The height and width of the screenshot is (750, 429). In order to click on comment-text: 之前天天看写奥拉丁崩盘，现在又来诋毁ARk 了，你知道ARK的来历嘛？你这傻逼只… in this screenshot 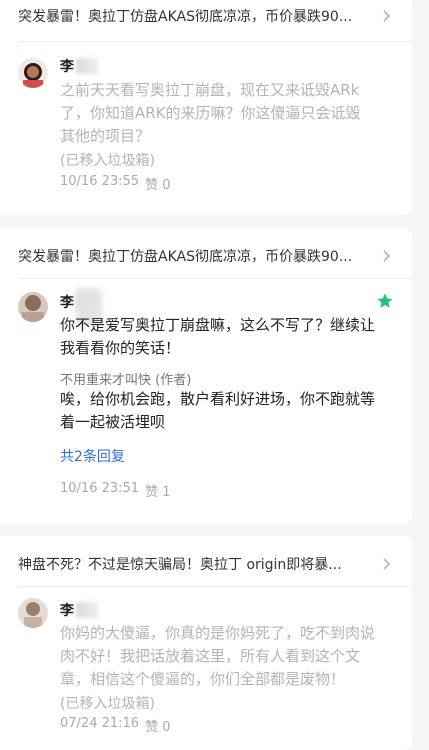, I will do `click(210, 113)`.